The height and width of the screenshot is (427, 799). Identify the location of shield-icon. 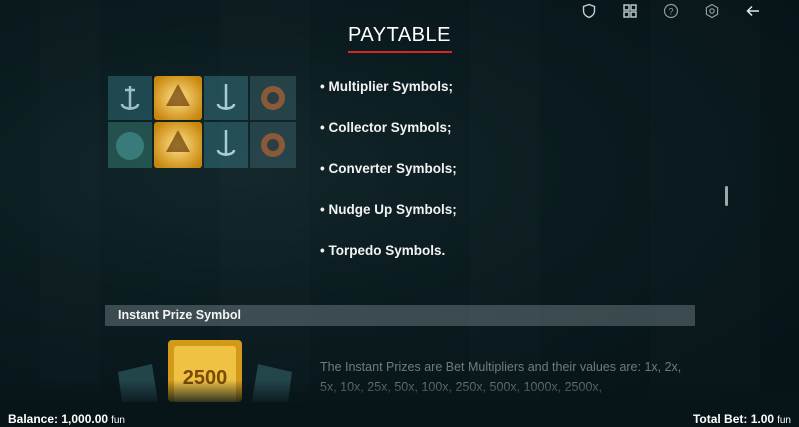
(589, 11).